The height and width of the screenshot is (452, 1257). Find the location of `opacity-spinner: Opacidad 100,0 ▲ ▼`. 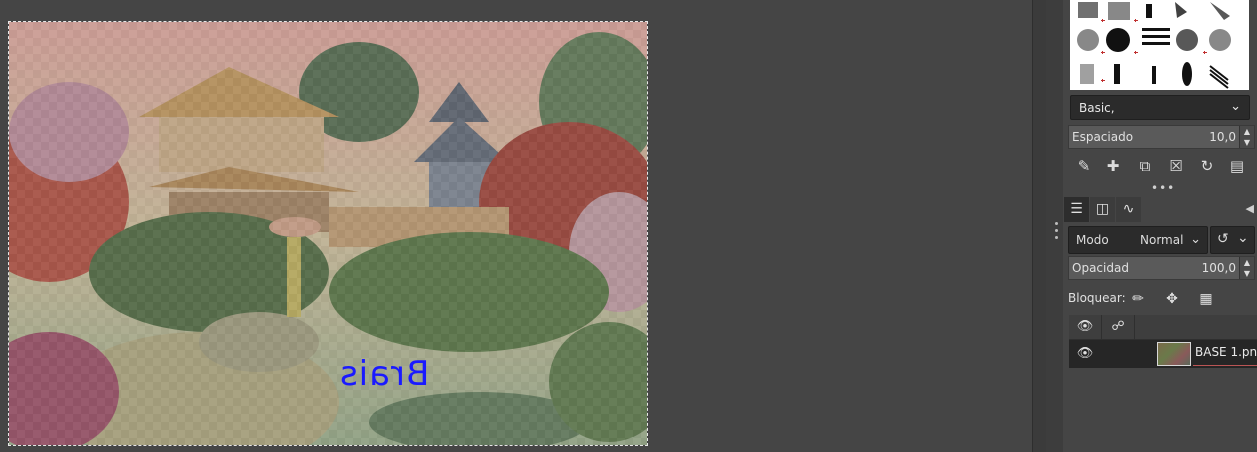

opacity-spinner: Opacidad 100,0 ▲ ▼ is located at coordinates (1161, 268).